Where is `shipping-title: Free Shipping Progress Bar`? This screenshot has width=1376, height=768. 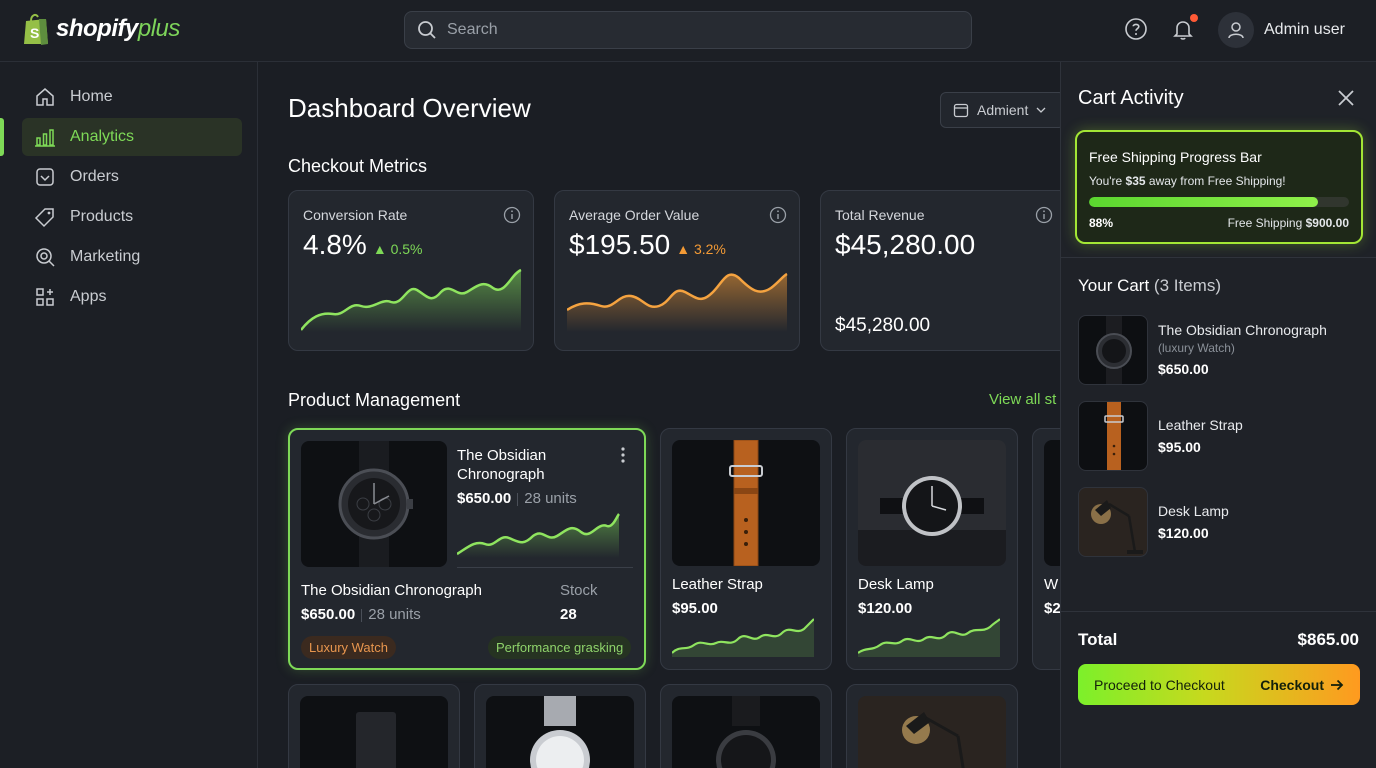 shipping-title: Free Shipping Progress Bar is located at coordinates (1175, 157).